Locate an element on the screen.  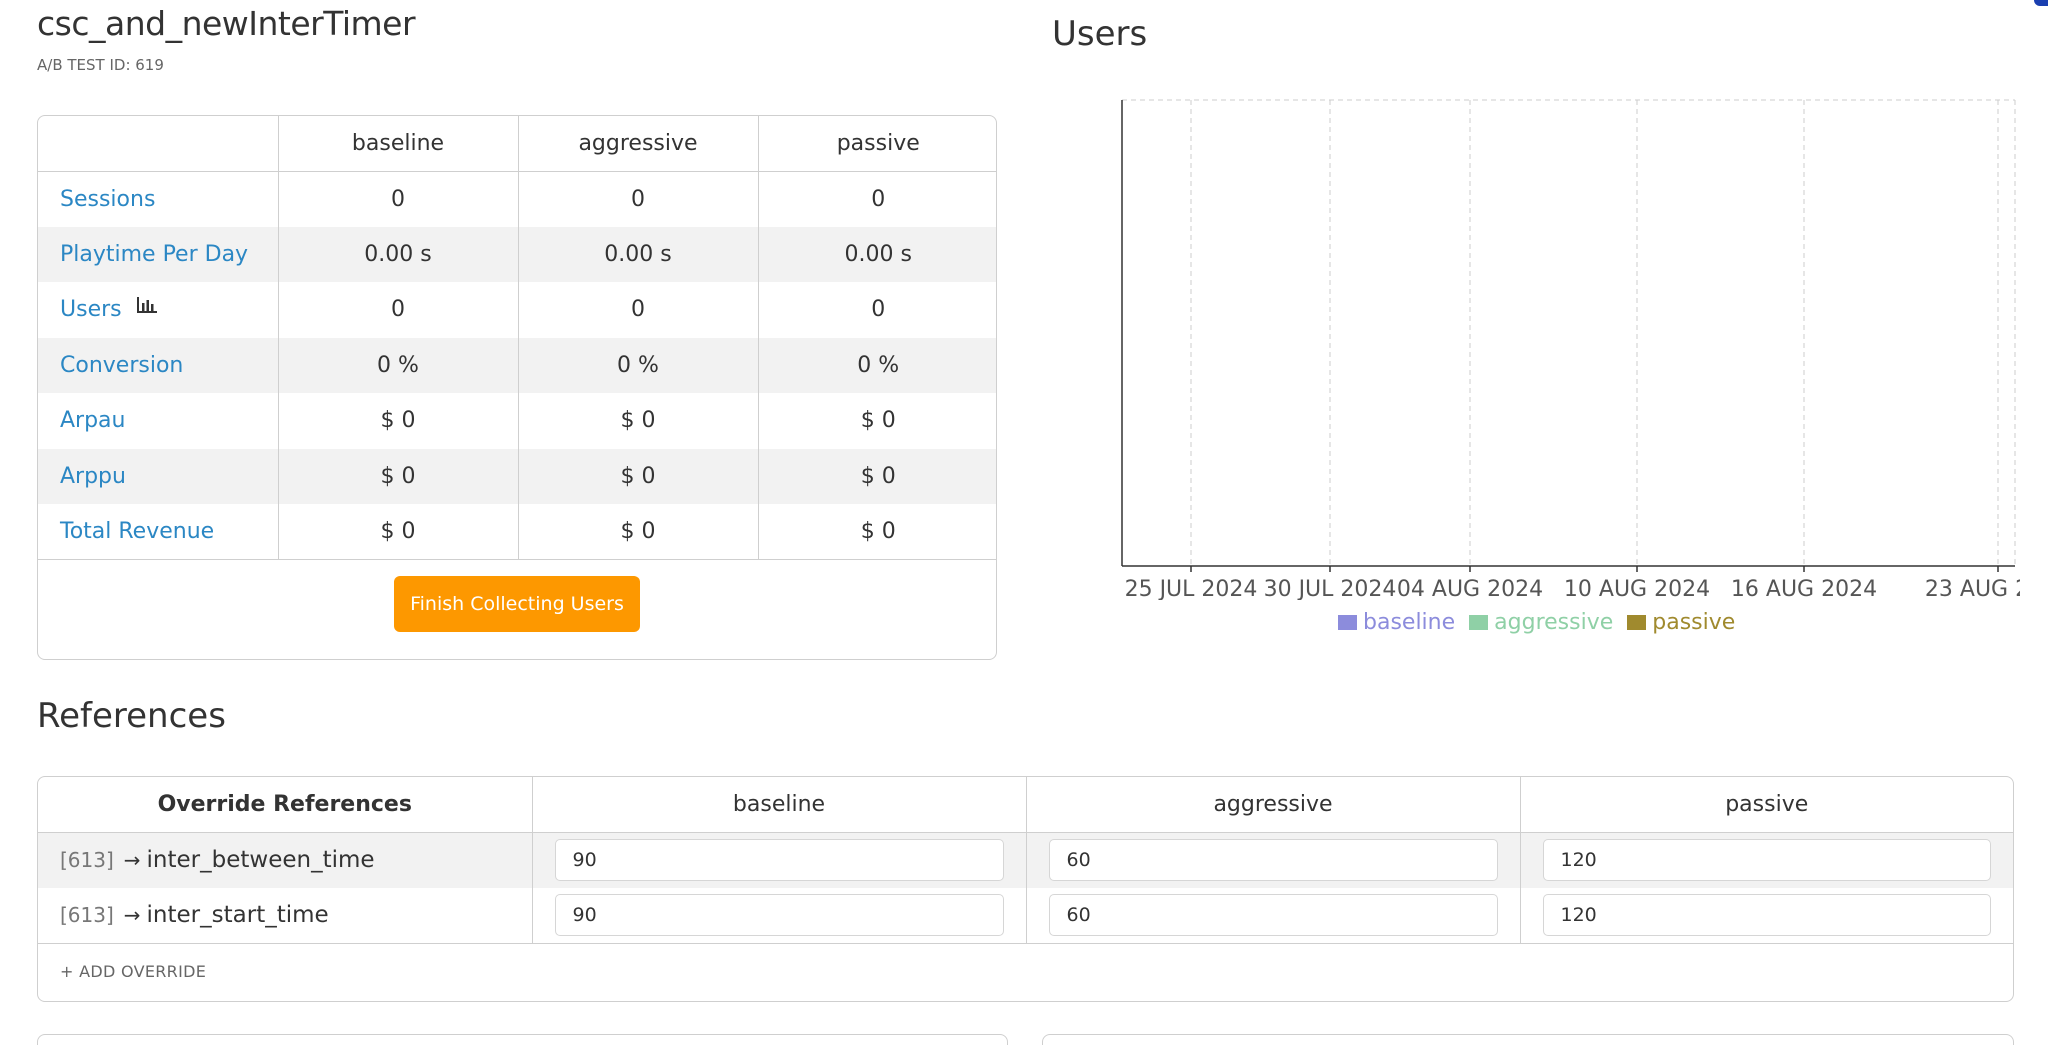
legend-label: passive is located at coordinates (1694, 622).